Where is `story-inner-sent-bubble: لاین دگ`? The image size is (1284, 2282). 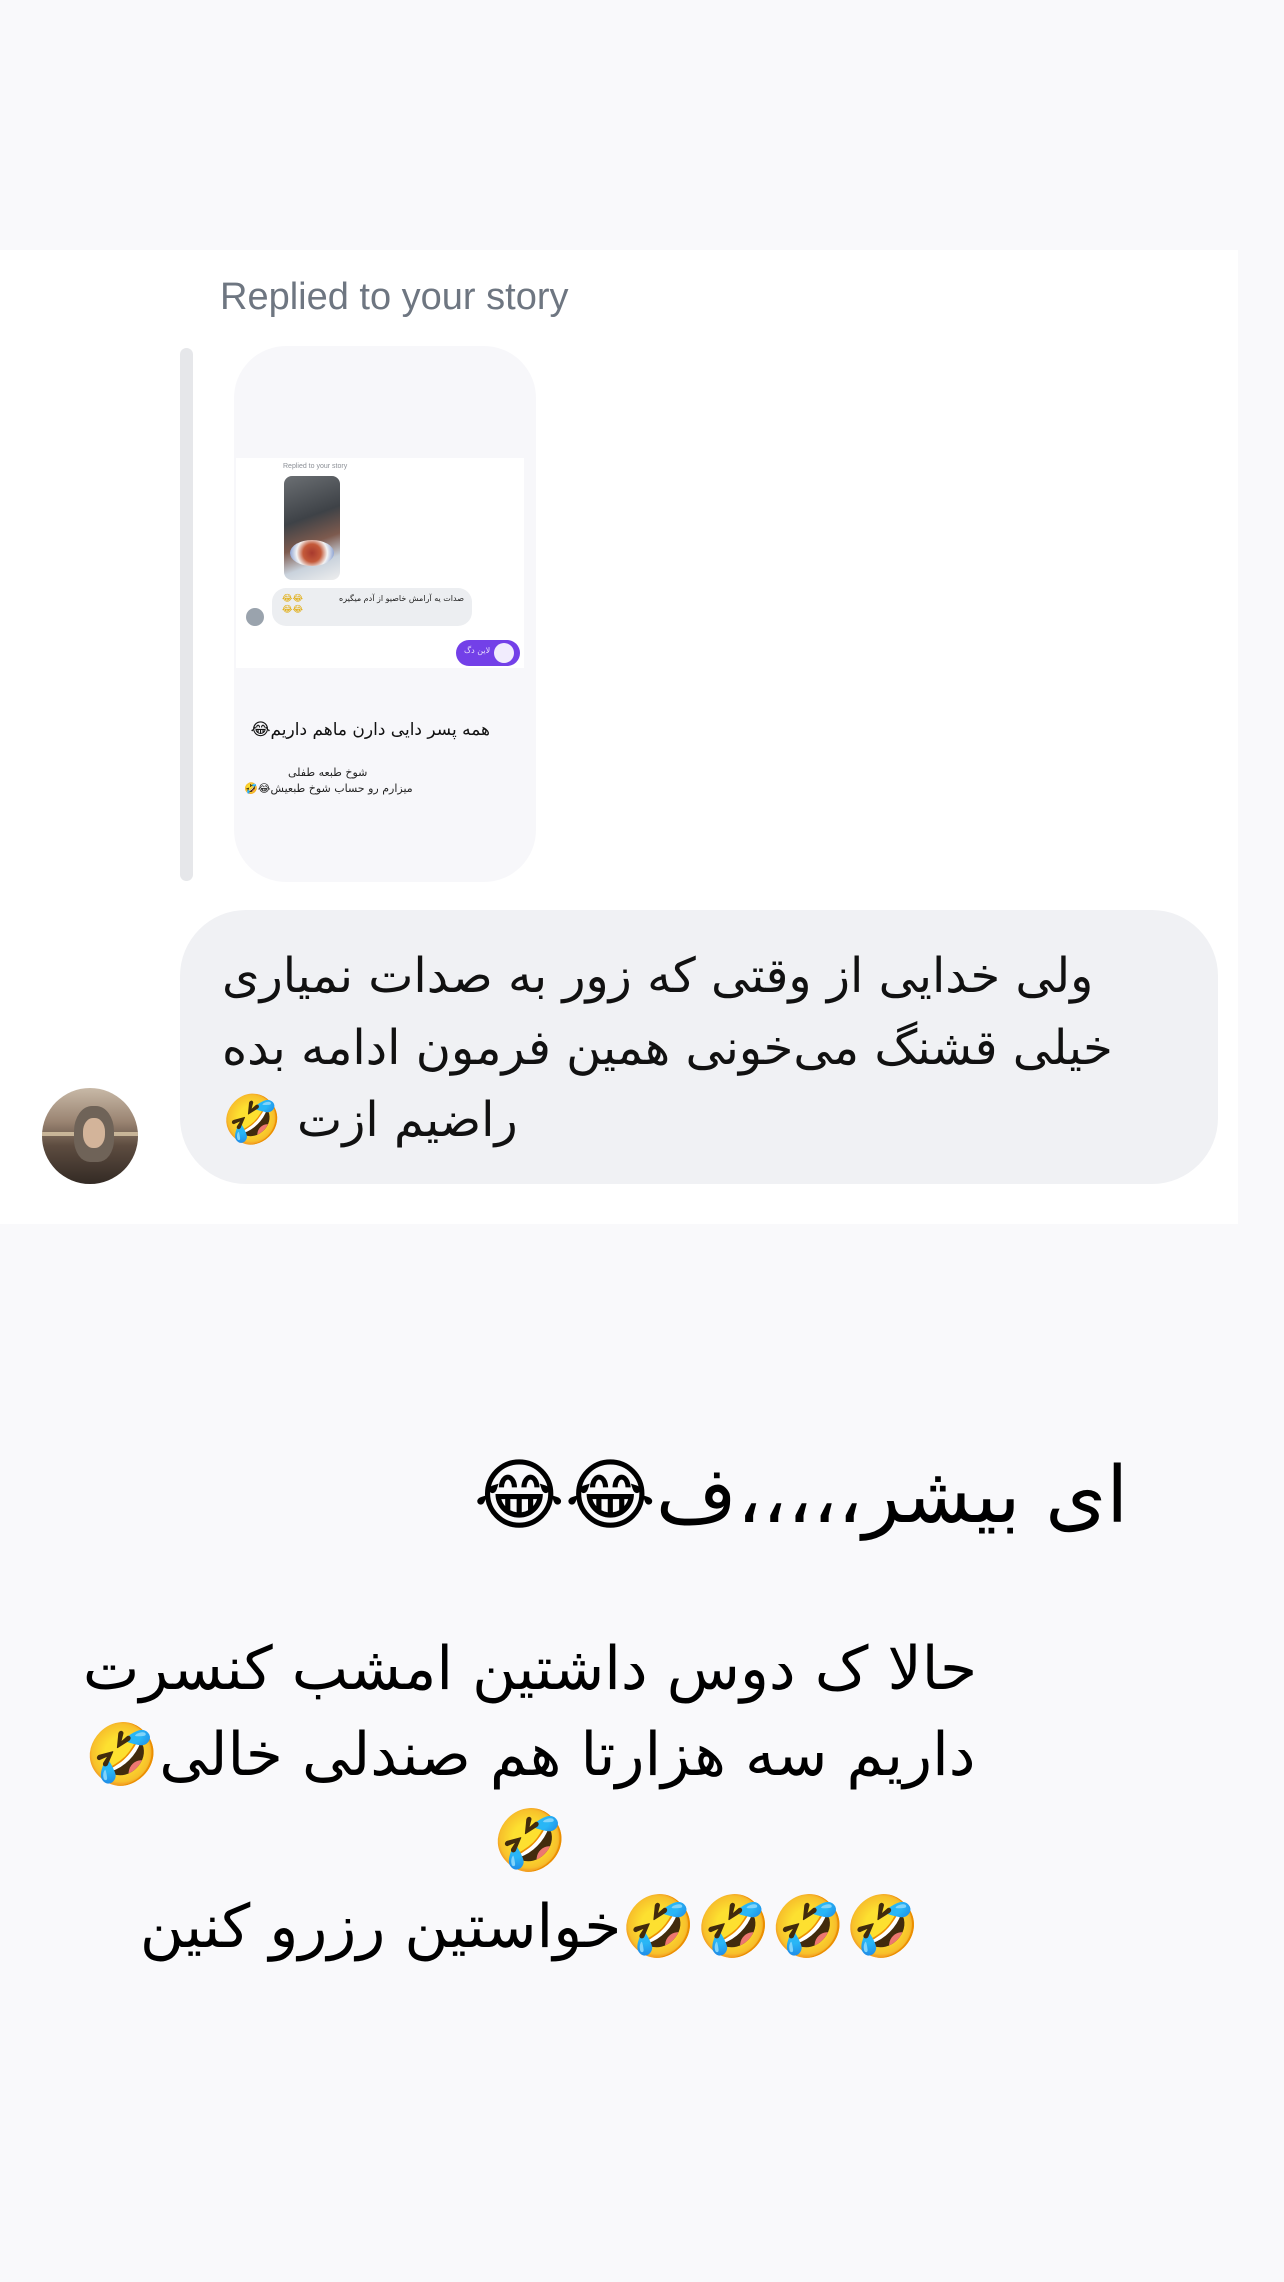
story-inner-sent-bubble: لاین دگ is located at coordinates (488, 653).